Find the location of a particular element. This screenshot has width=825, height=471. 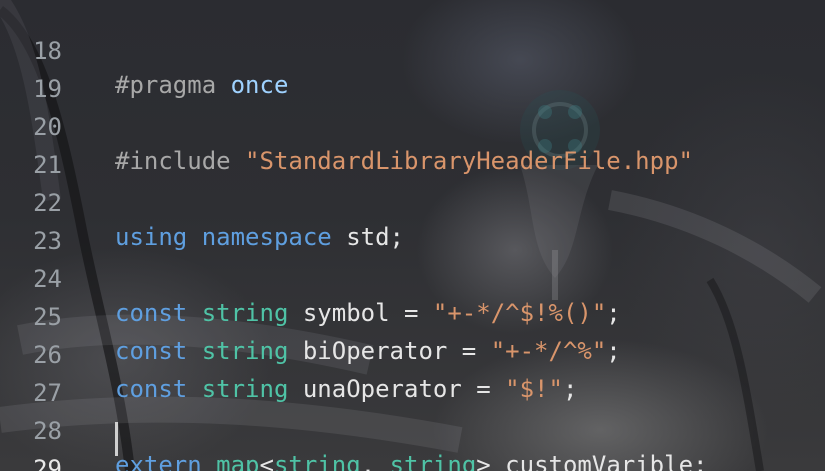

code-line-active: 29 is located at coordinates (412, 444).